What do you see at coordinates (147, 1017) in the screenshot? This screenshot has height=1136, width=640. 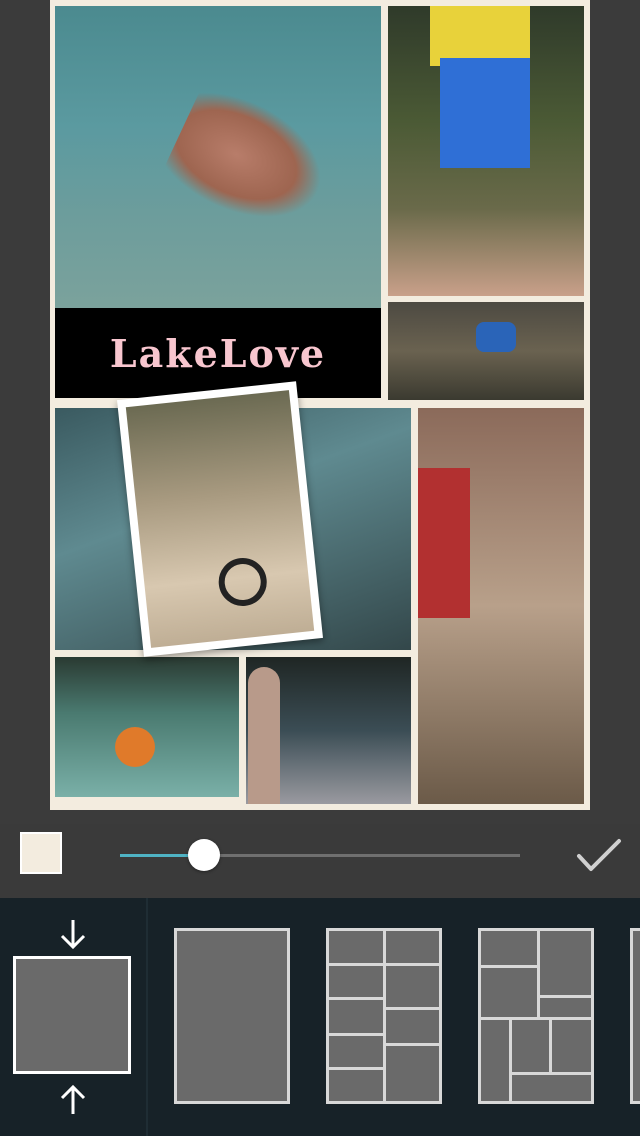 I see `strip-divider` at bounding box center [147, 1017].